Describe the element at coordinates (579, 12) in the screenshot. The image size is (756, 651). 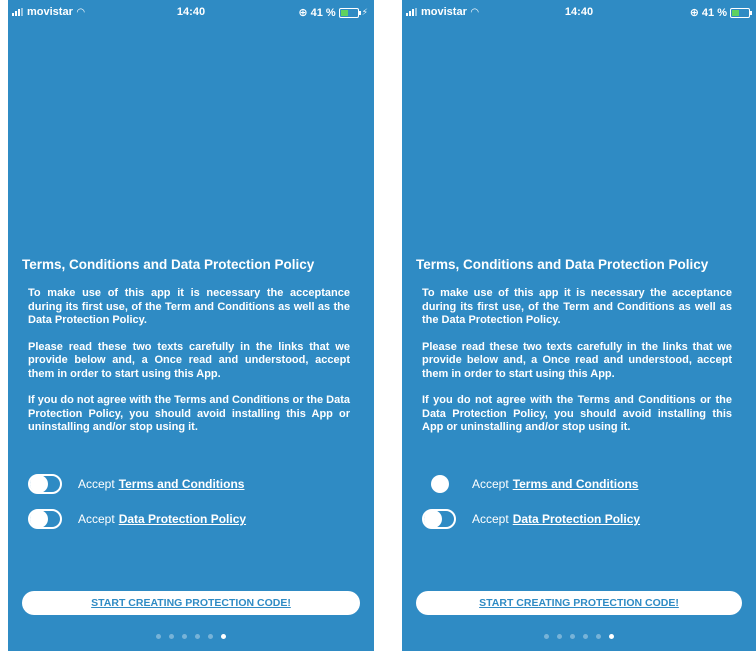
I see `status-bar: movistar ◠ 14:40 ⊕ 41 %` at that location.